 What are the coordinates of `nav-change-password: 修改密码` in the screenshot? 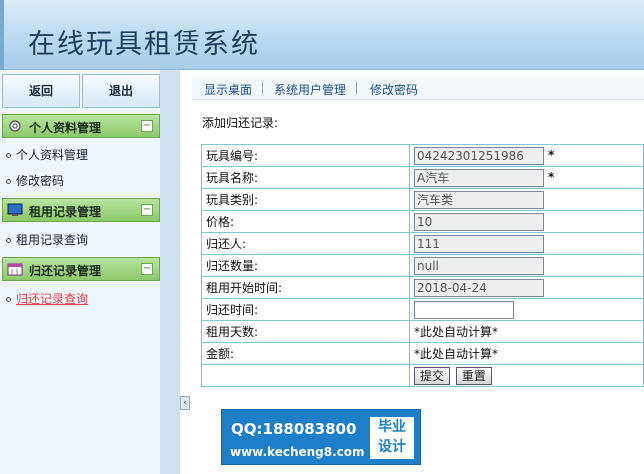 It's located at (394, 89).